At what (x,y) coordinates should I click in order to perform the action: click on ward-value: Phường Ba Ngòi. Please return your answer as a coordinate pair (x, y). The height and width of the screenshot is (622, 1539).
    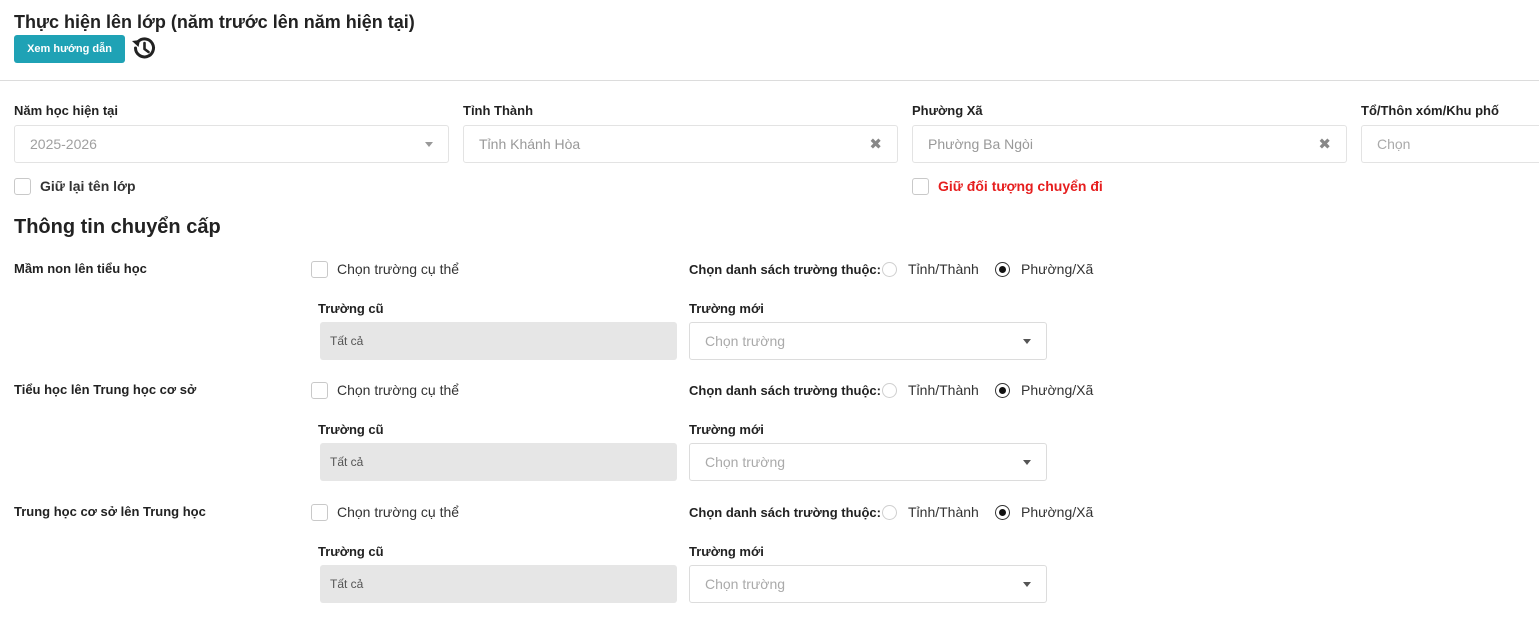
    Looking at the image, I should click on (980, 144).